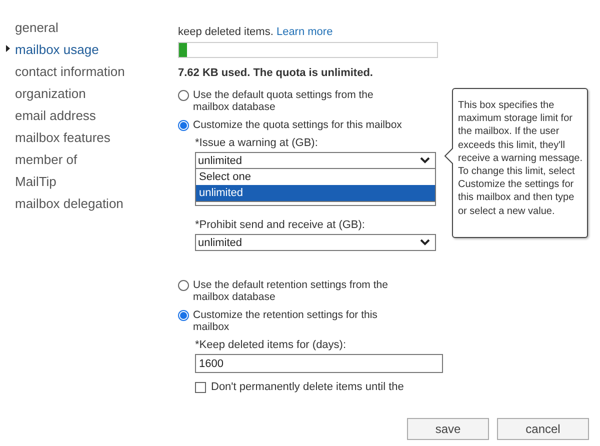 This screenshot has height=446, width=600. I want to click on sidebar-item: mailbox usage, so click(89, 49).